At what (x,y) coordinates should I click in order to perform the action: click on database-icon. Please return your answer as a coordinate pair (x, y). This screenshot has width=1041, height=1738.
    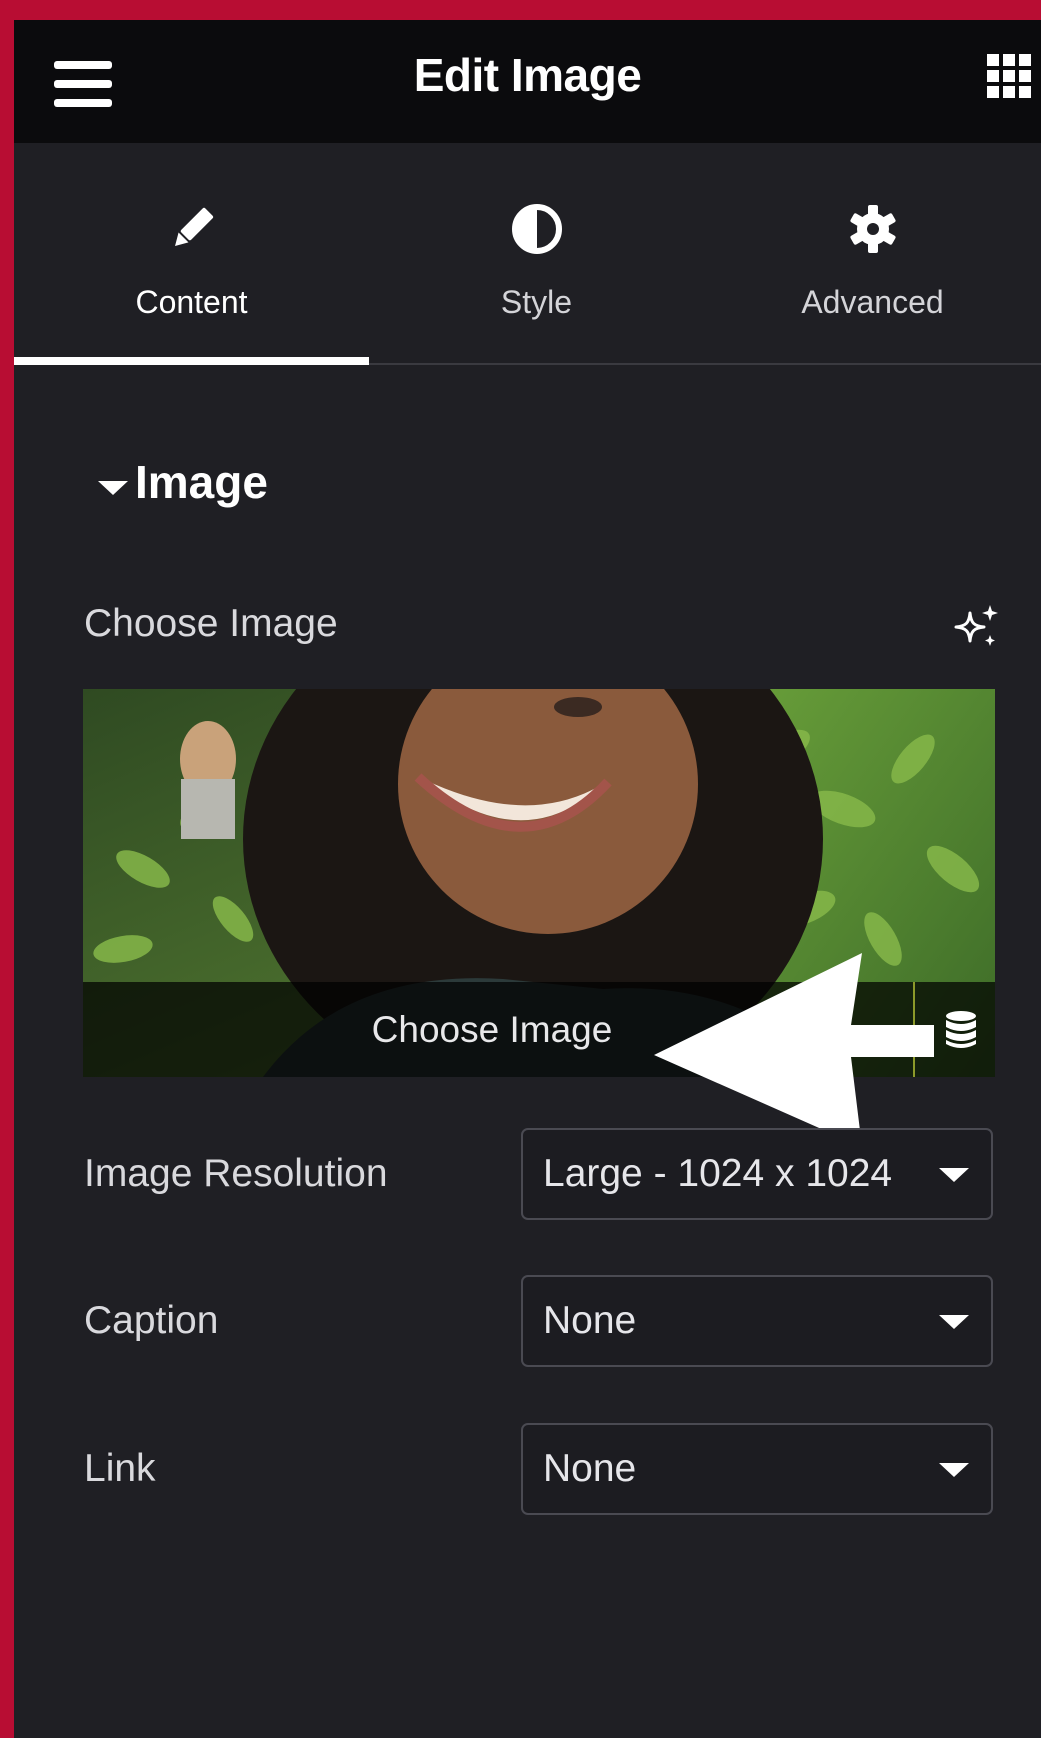
    Looking at the image, I should click on (961, 1030).